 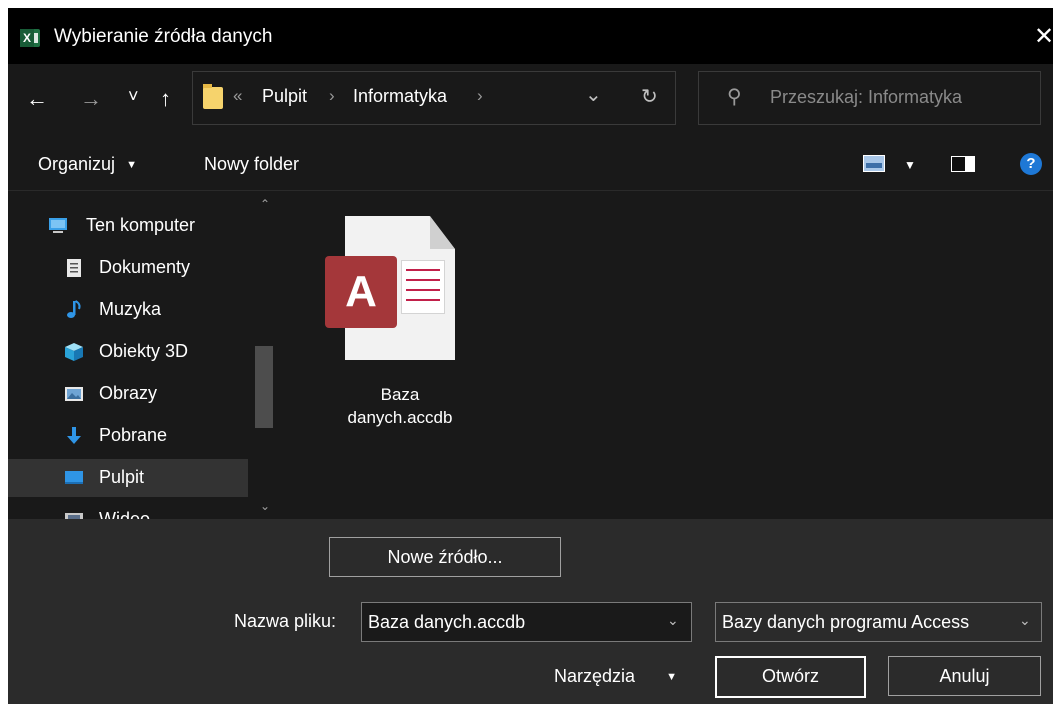 What do you see at coordinates (530, 36) in the screenshot?
I see `title-bar: X Wybieranie źródła danych ✕` at bounding box center [530, 36].